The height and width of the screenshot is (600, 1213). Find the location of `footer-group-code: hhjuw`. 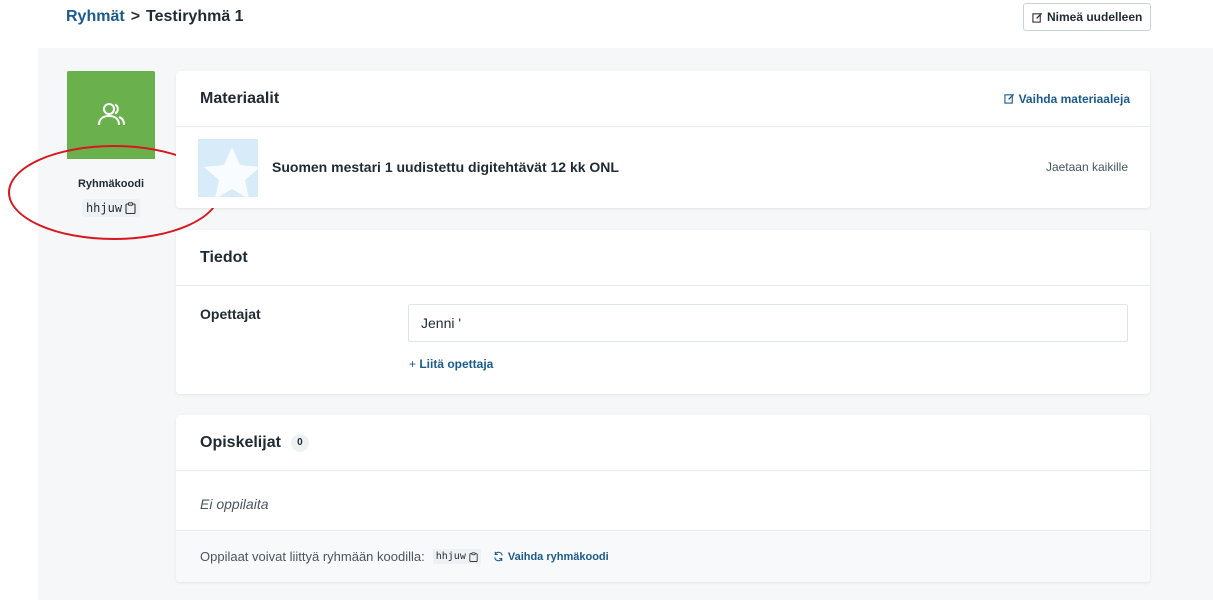

footer-group-code: hhjuw is located at coordinates (456, 556).